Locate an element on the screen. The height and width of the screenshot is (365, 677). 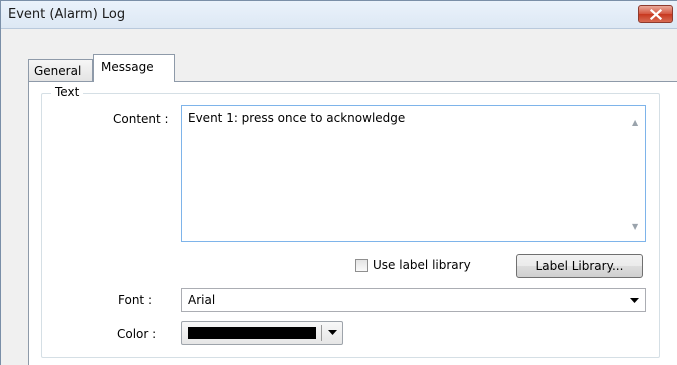
color-picker is located at coordinates (262, 333).